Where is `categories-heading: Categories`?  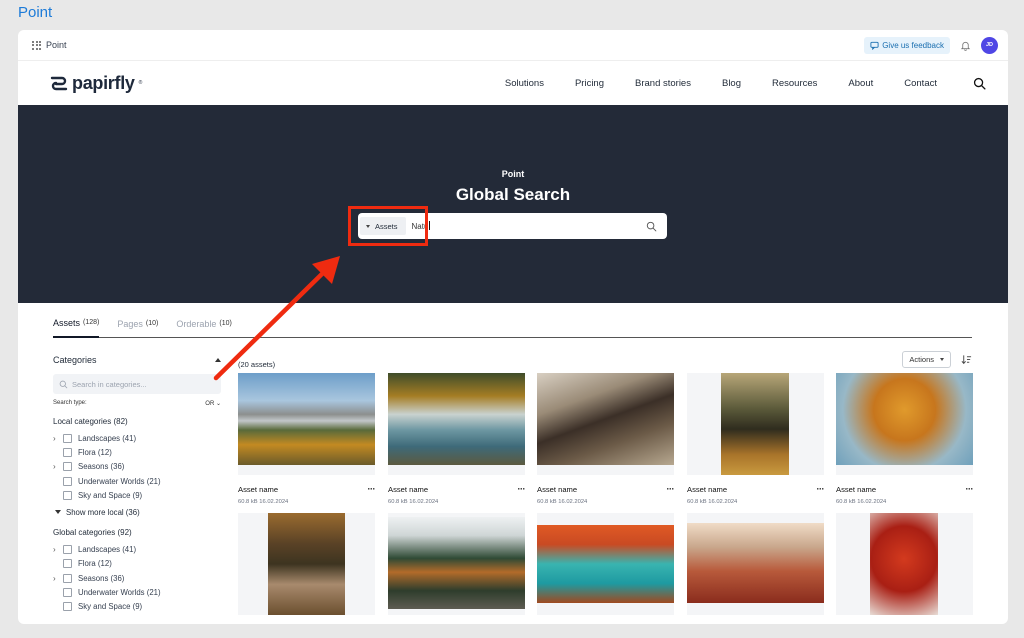 categories-heading: Categories is located at coordinates (75, 360).